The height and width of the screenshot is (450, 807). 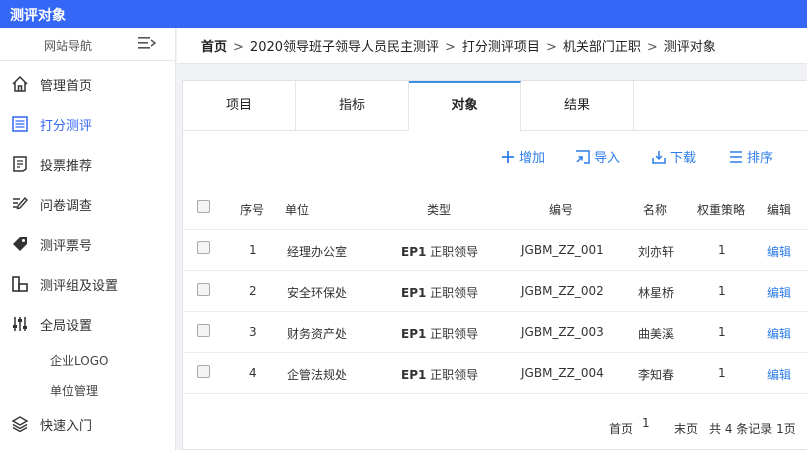 I want to click on sidebar-item-label: 投票推荐, so click(x=66, y=166).